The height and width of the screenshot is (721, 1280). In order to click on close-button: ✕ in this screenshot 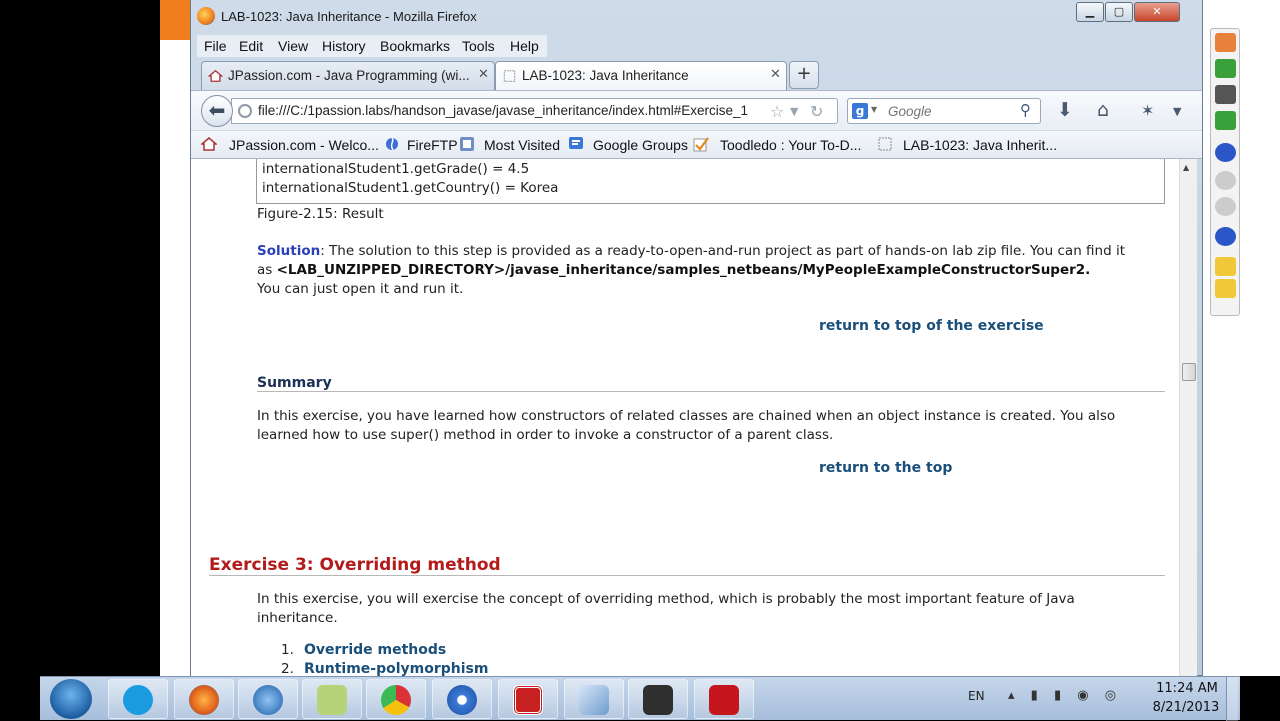, I will do `click(1157, 12)`.